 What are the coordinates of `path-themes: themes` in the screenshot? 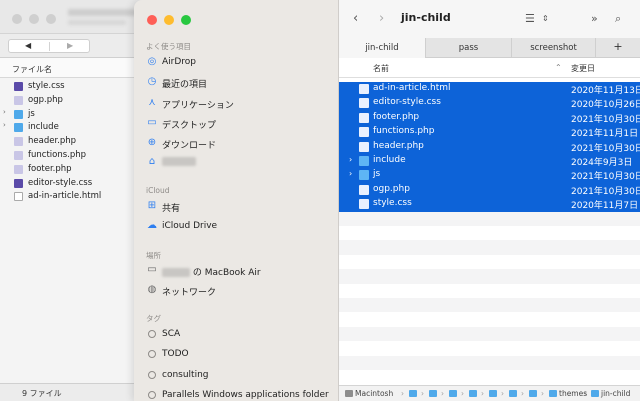 It's located at (568, 393).